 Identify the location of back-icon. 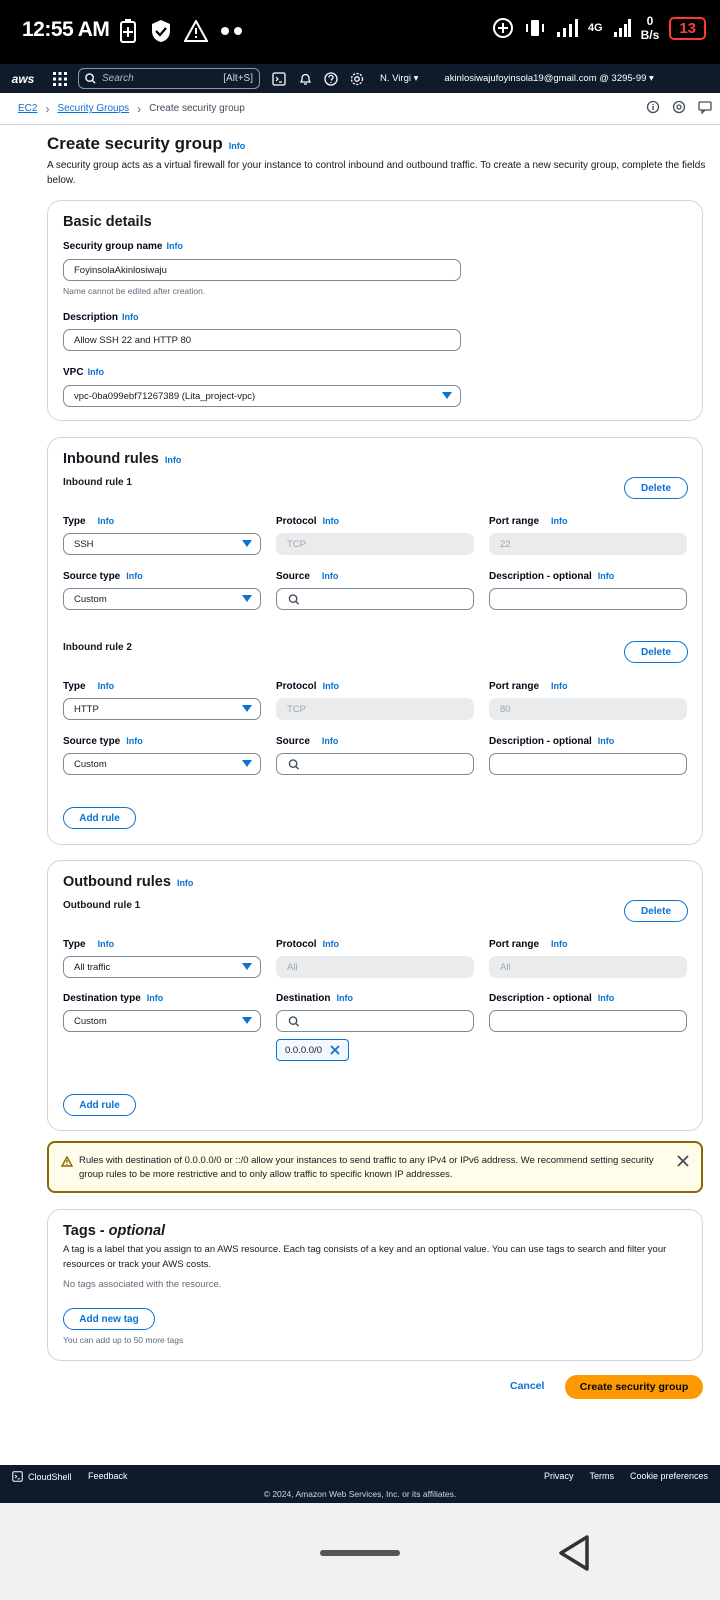
(574, 1553).